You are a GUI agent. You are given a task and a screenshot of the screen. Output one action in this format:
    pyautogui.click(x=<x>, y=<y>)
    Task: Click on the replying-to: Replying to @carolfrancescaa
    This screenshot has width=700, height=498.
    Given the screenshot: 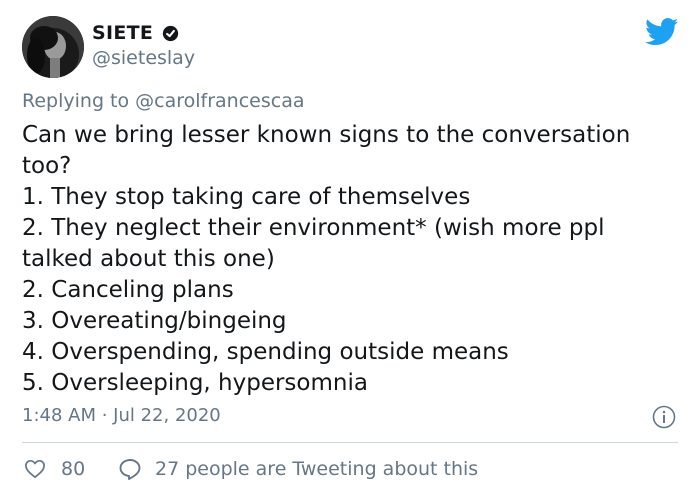 What is the action you would take?
    pyautogui.click(x=163, y=101)
    